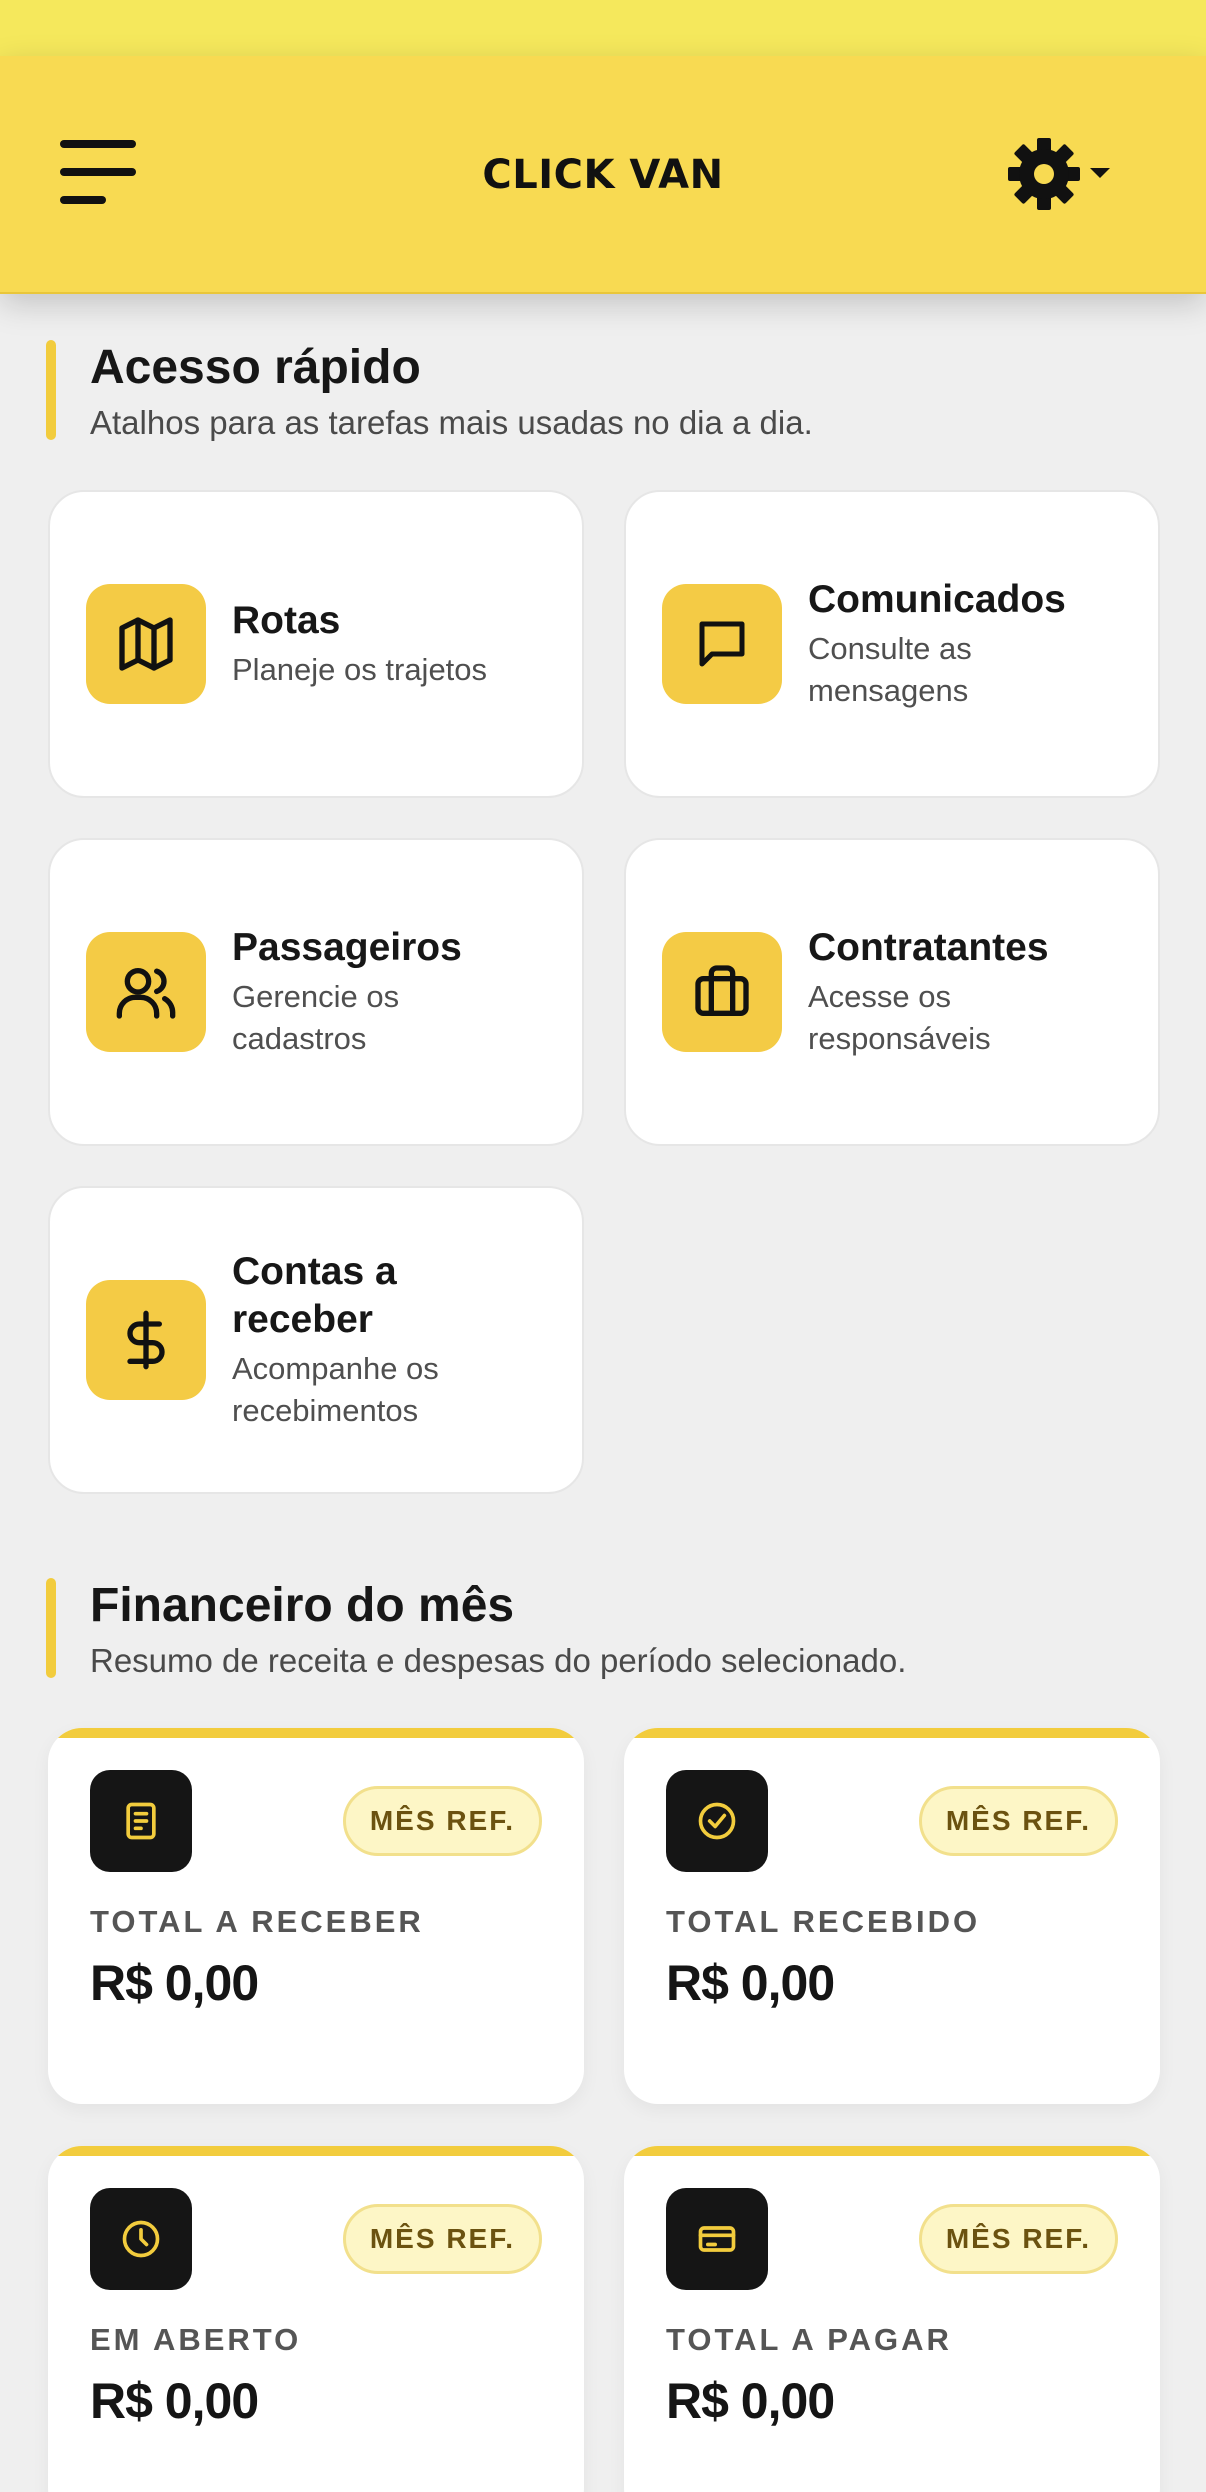  Describe the element at coordinates (823, 1921) in the screenshot. I see `finance-label: TOTAL RECEBIDO` at that location.